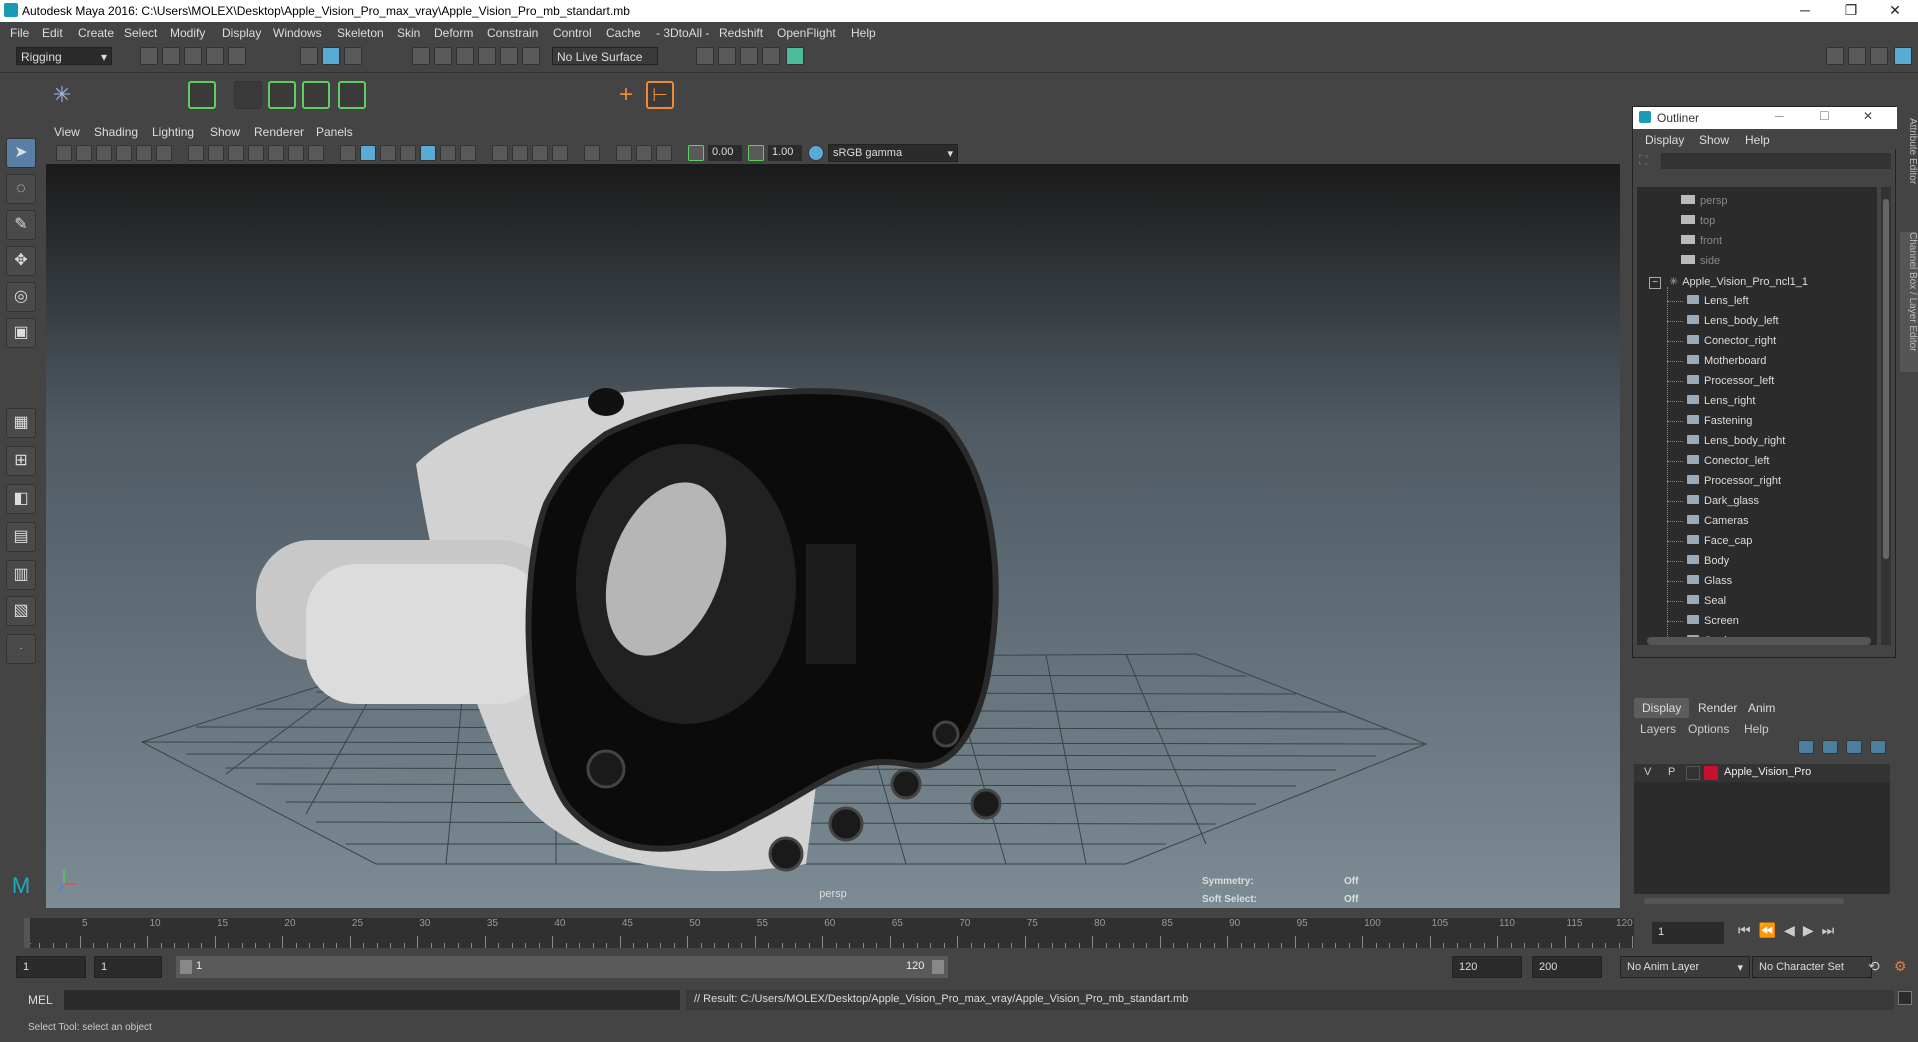 This screenshot has height=1042, width=1918. What do you see at coordinates (40, 1000) in the screenshot?
I see `script-language-toggle: MEL` at bounding box center [40, 1000].